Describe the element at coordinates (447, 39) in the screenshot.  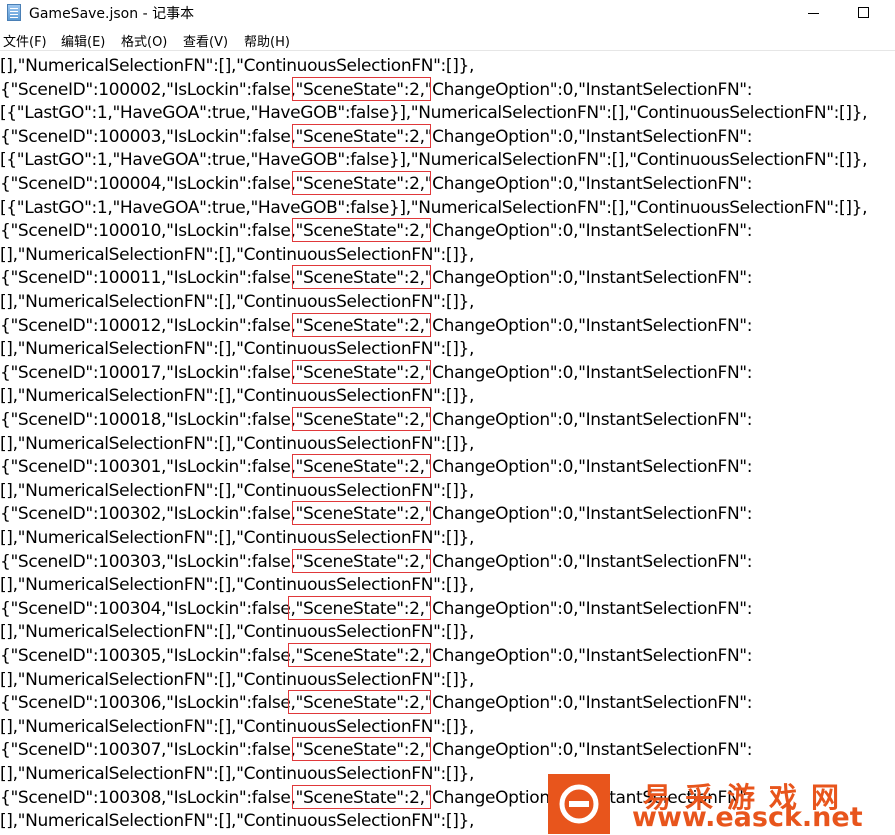
I see `menu-bar: 文件(F) 编辑(E) 格式(O) 查看(V) 帮助(H)` at that location.